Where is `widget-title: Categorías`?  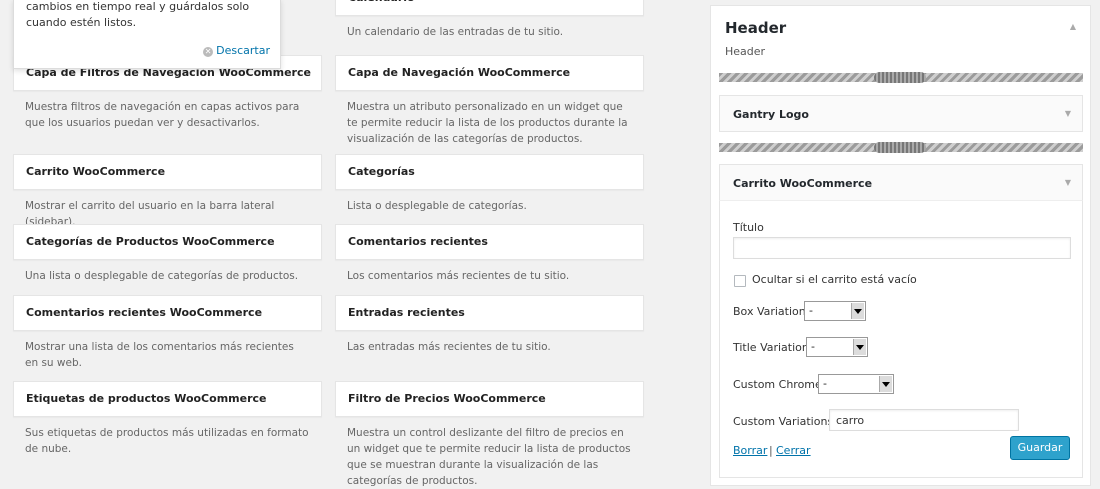
widget-title: Categorías is located at coordinates (489, 172).